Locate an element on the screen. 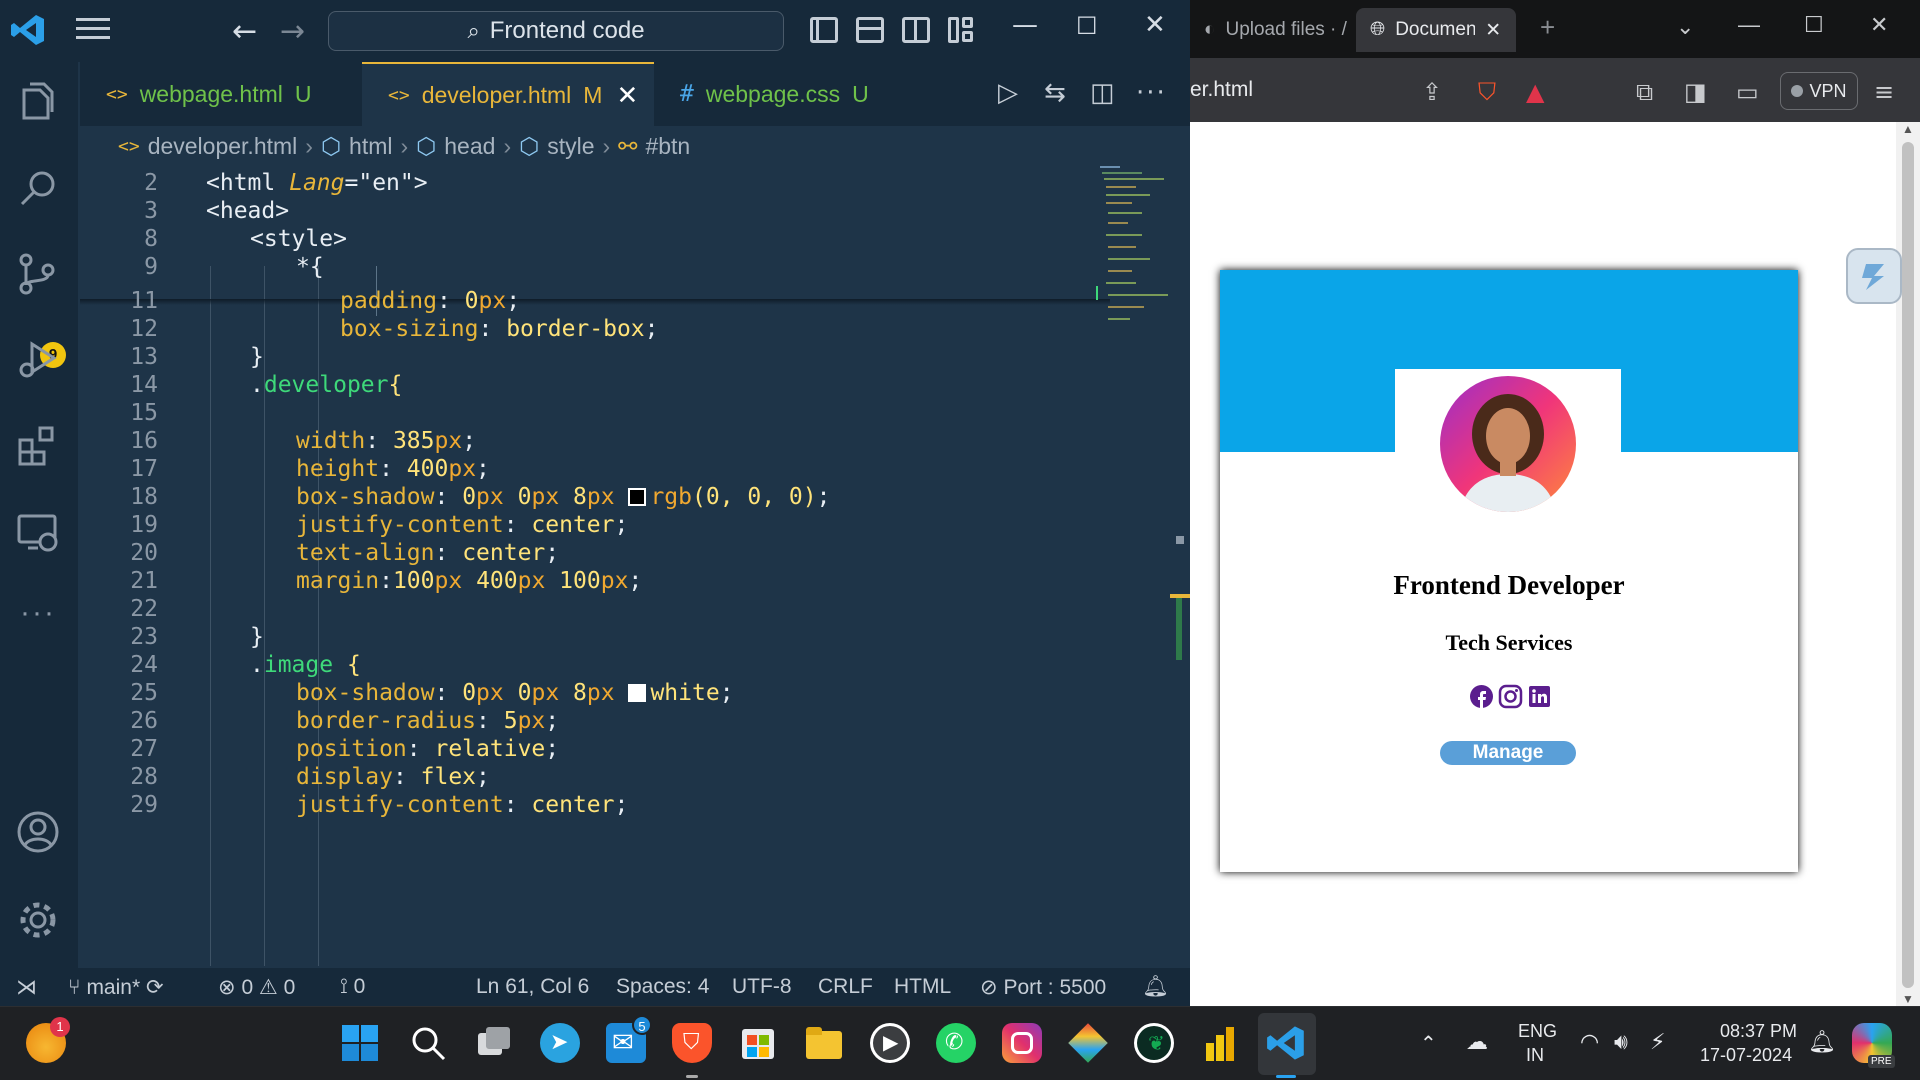  power-bi-icon is located at coordinates (1220, 1043).